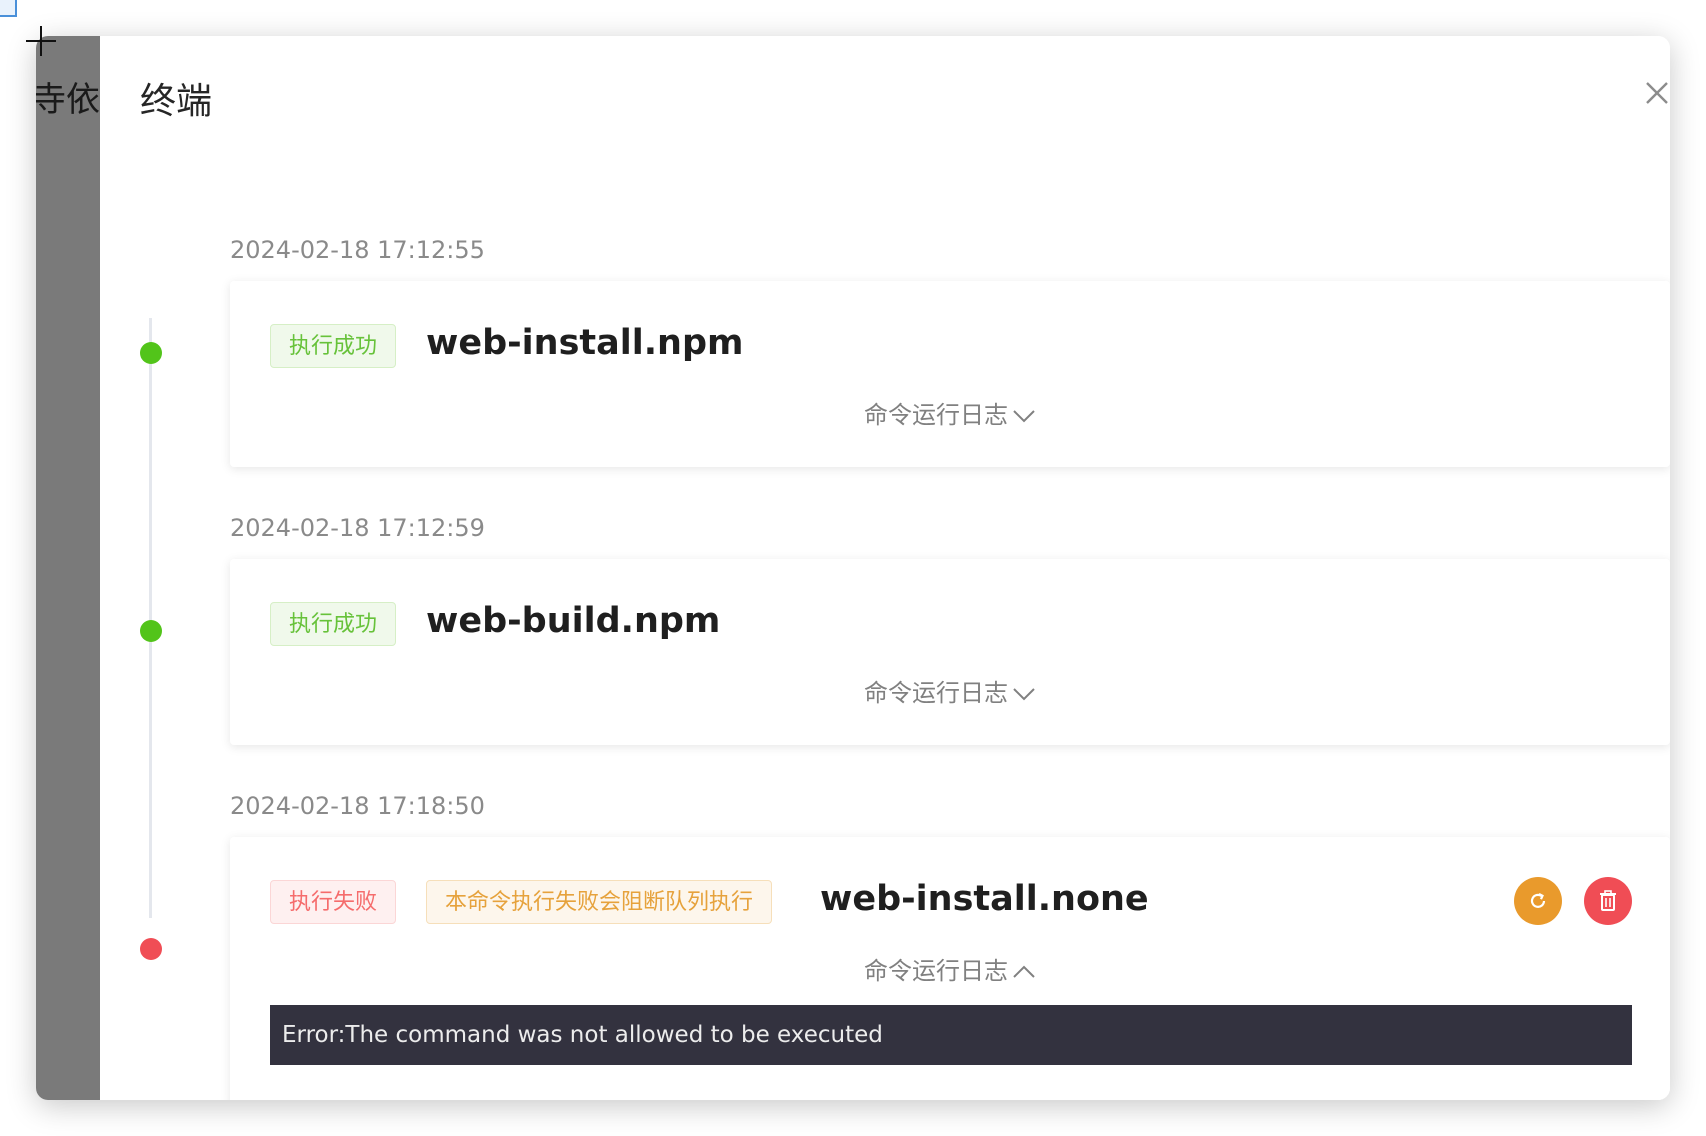 The height and width of the screenshot is (1136, 1706). I want to click on command-name: web-build.npm, so click(573, 621).